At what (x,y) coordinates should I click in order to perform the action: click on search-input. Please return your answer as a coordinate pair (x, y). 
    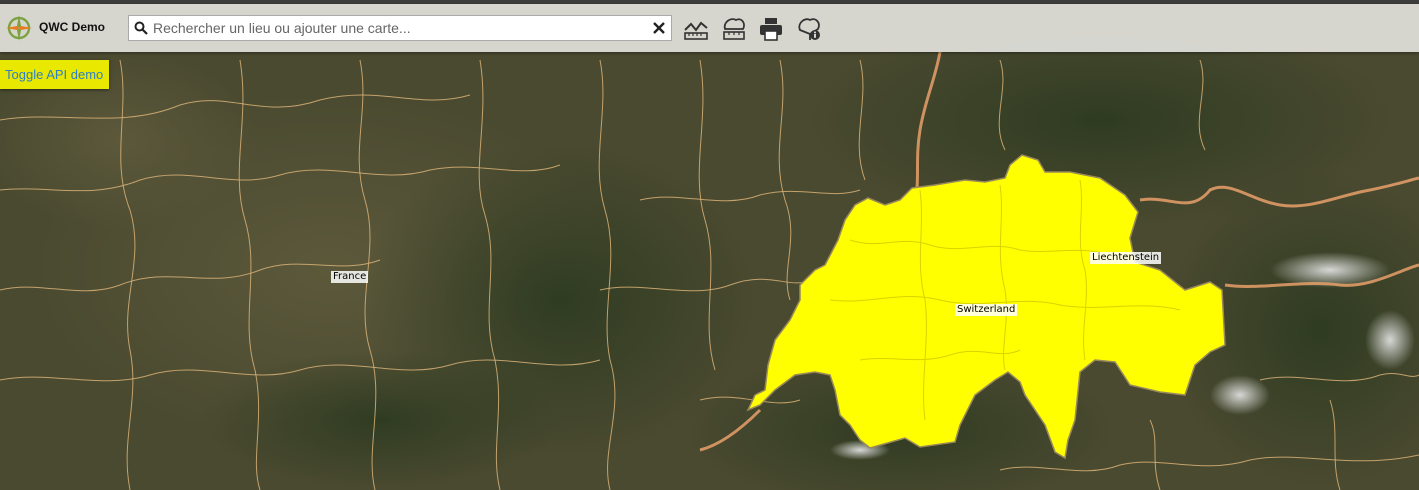
    Looking at the image, I should click on (398, 28).